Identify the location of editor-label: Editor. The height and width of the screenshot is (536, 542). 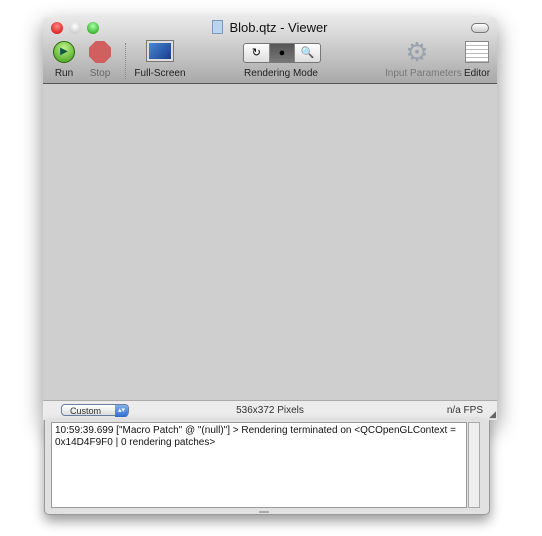
(477, 73).